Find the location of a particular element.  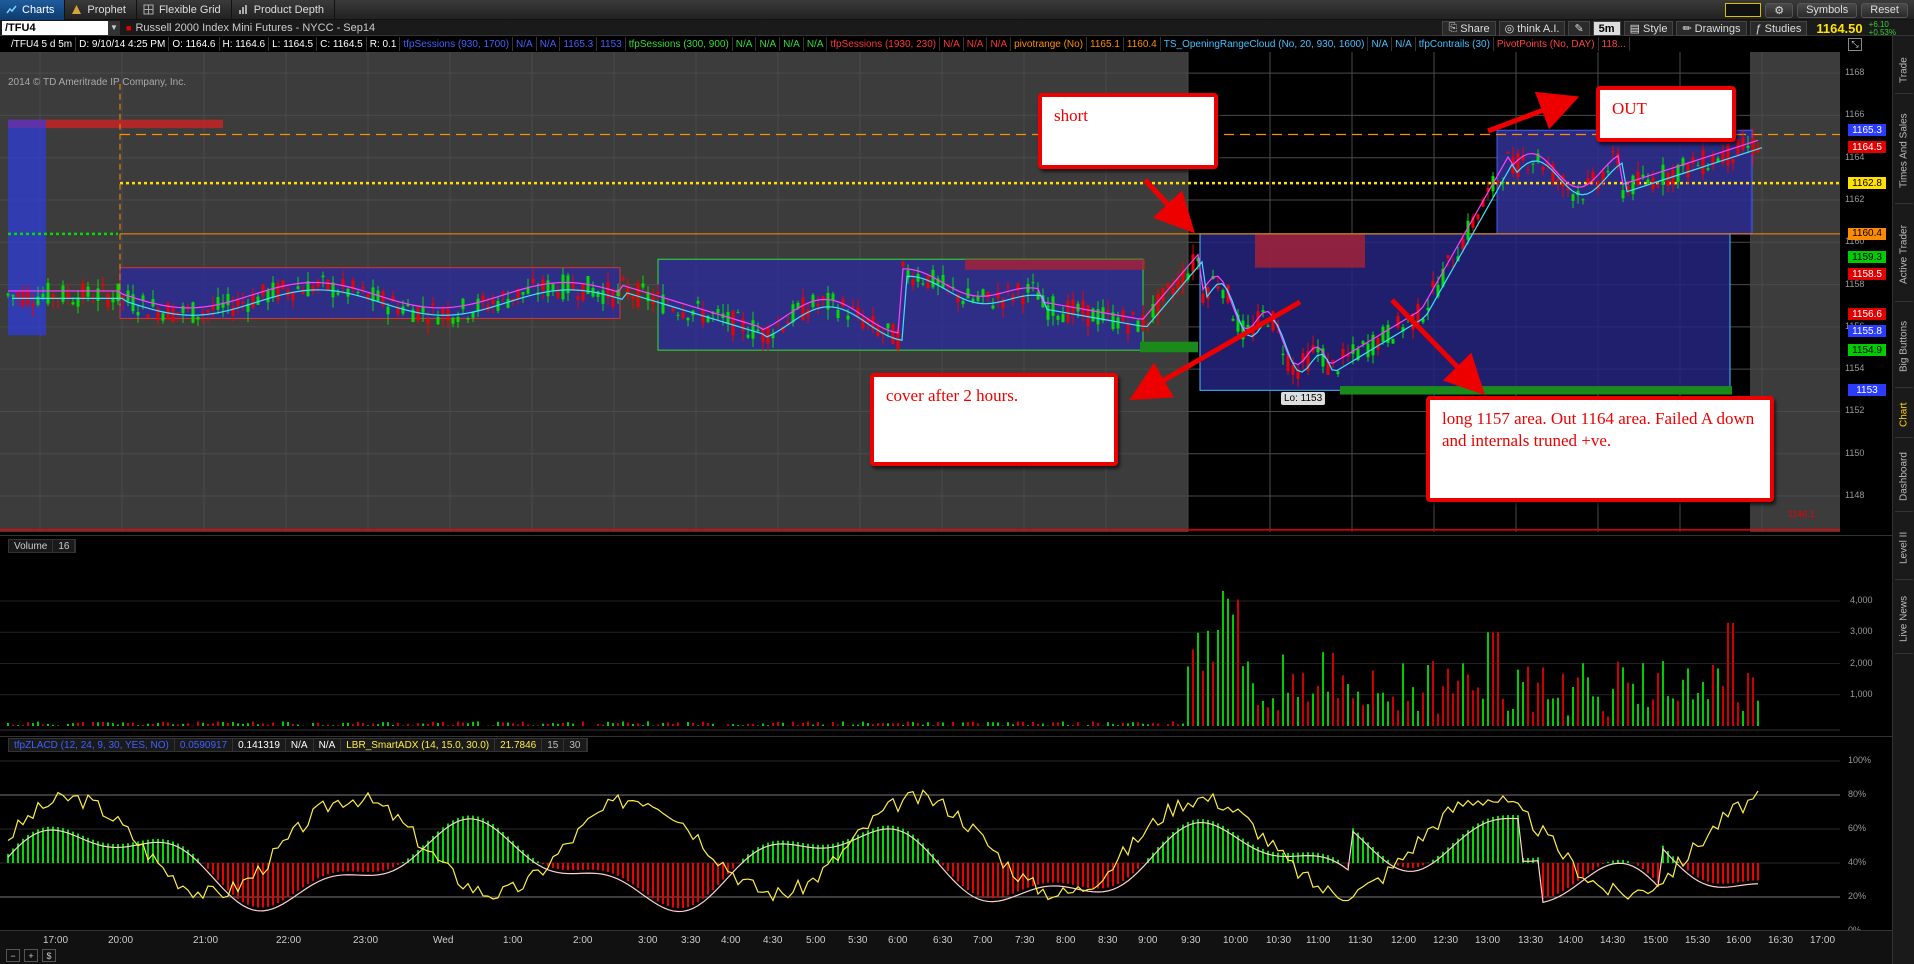

oscillator-axis-label: 40% is located at coordinates (1857, 862).